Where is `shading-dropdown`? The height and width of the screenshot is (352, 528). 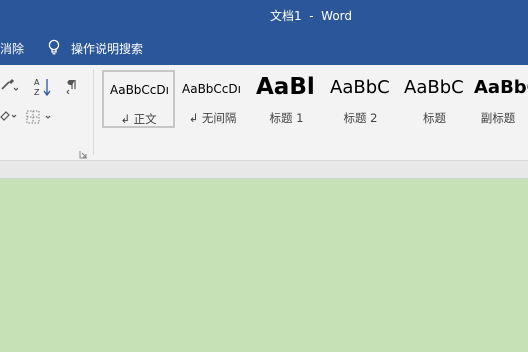 shading-dropdown is located at coordinates (9, 117).